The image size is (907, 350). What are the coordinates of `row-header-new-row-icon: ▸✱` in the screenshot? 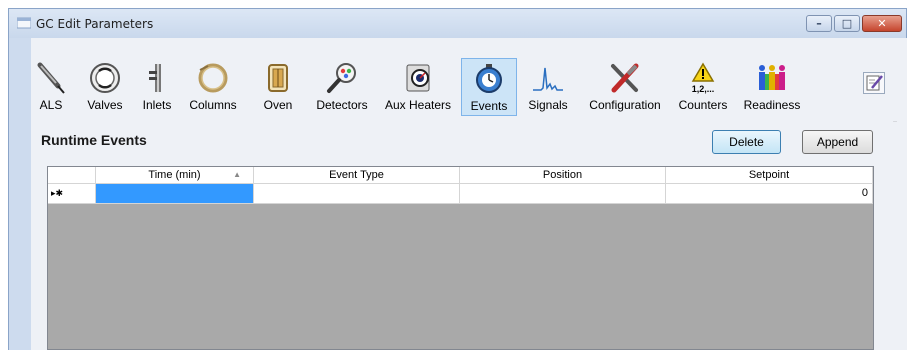 It's located at (72, 194).